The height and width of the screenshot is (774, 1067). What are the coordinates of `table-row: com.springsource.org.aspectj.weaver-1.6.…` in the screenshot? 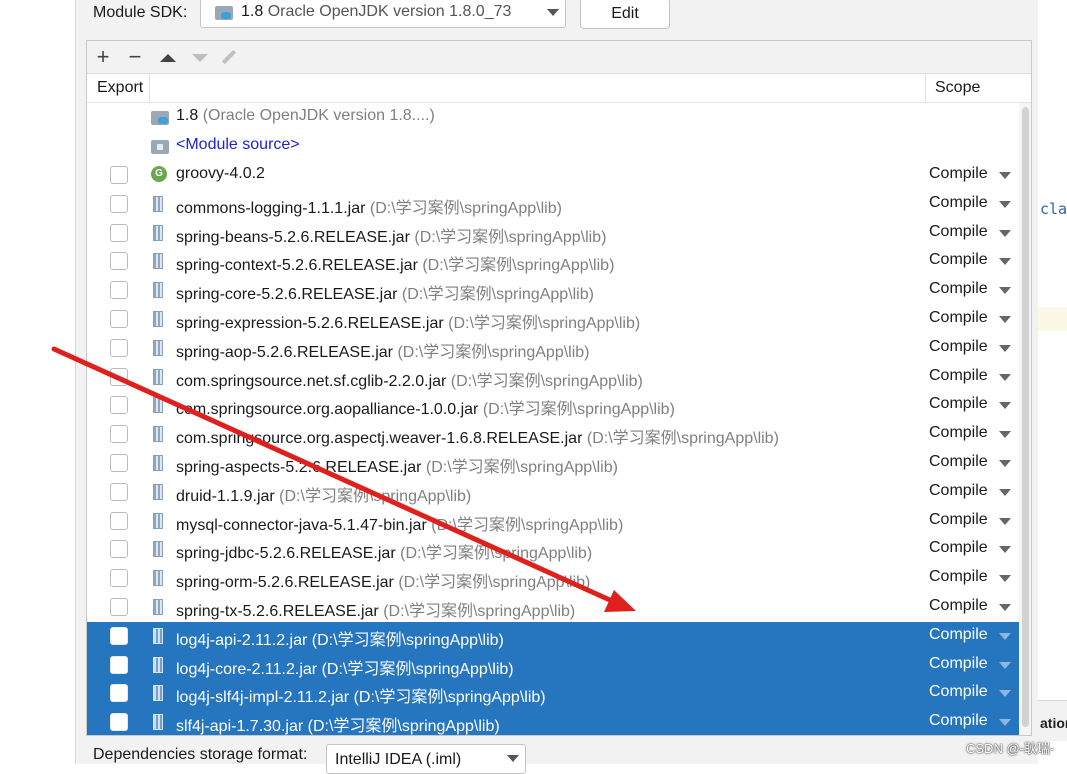 It's located at (553, 434).